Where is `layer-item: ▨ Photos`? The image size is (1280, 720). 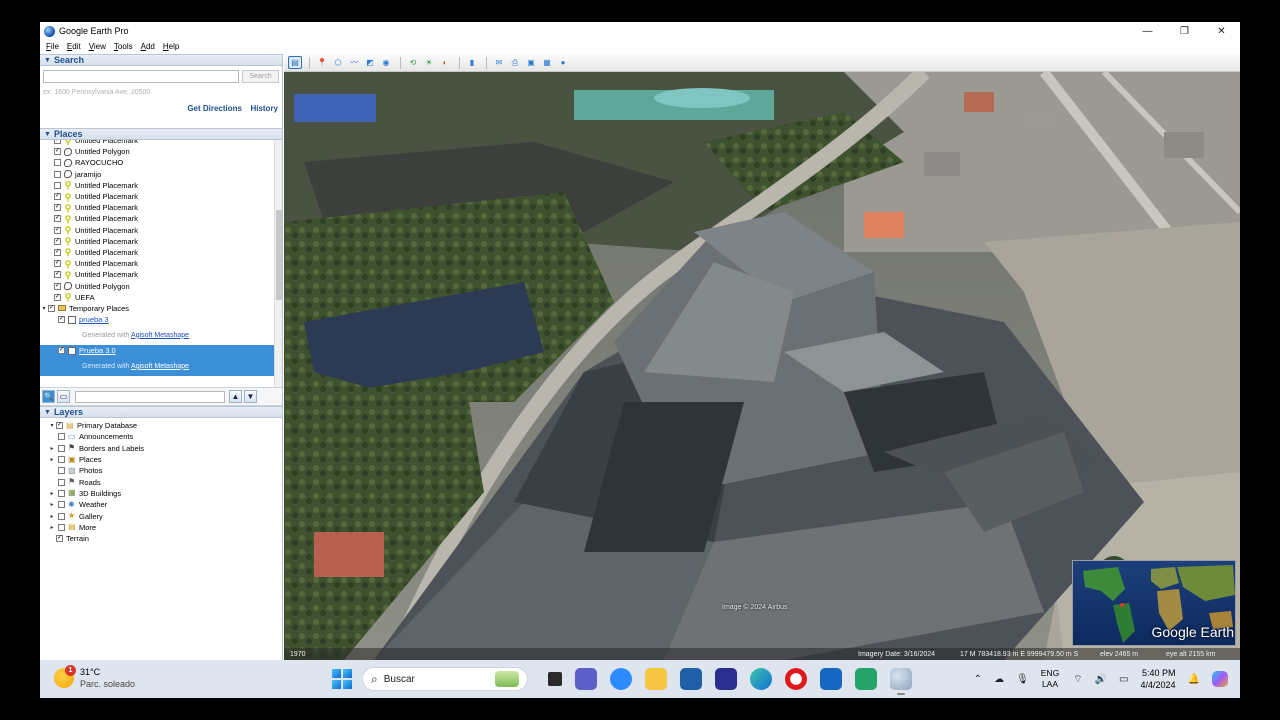 layer-item: ▨ Photos is located at coordinates (161, 470).